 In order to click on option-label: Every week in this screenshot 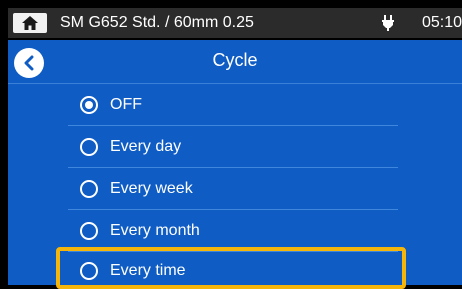, I will do `click(151, 188)`.